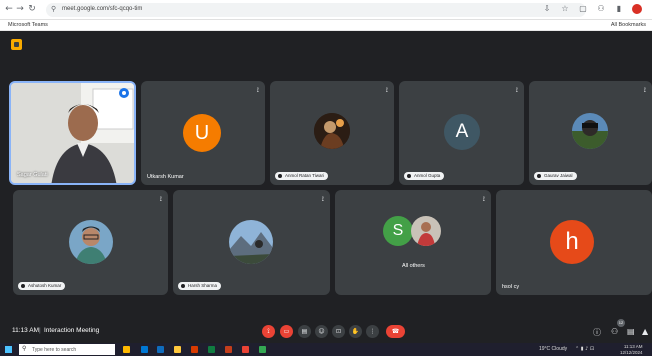 This screenshot has height=356, width=652. I want to click on people-icon: ⚇, so click(614, 331).